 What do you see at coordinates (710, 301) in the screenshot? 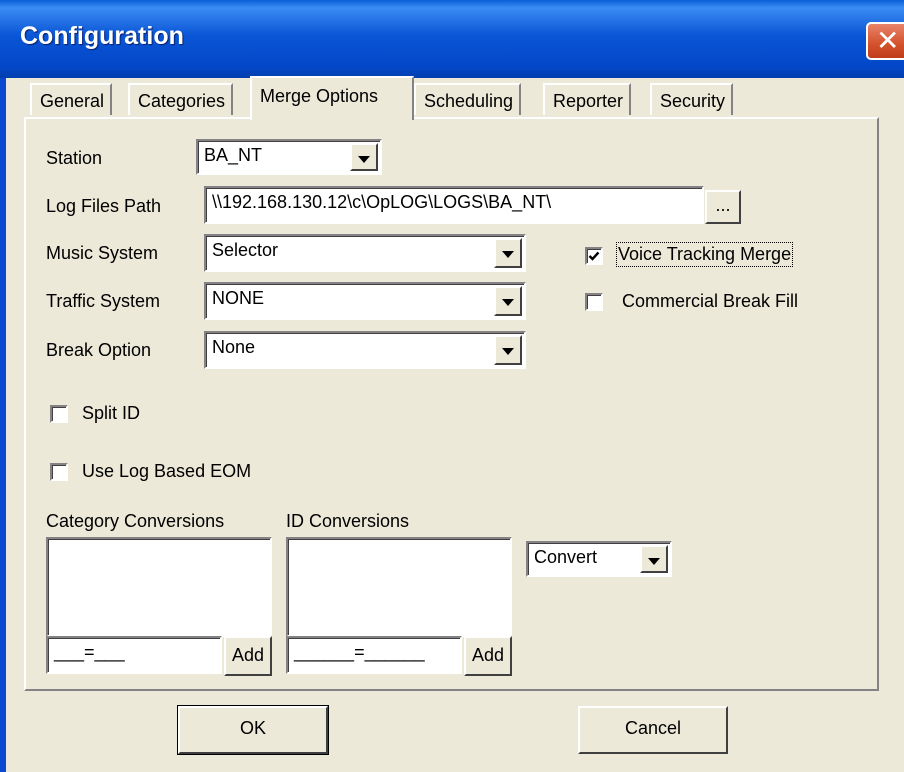
I see `commercial-break-fill-label: Commercial Break Fill` at bounding box center [710, 301].